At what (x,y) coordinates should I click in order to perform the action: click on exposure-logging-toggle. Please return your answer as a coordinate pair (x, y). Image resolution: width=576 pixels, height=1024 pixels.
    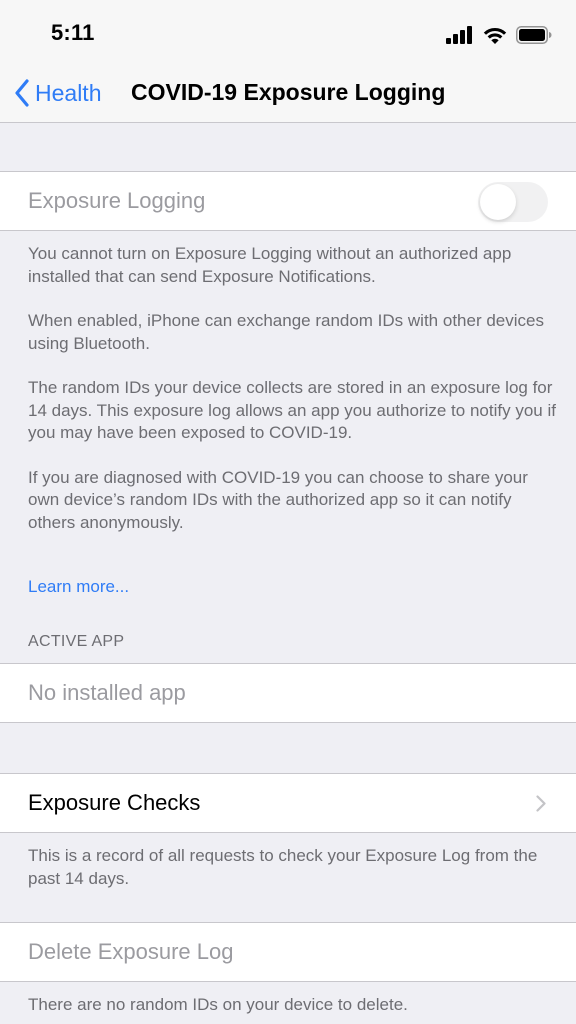
    Looking at the image, I should click on (513, 202).